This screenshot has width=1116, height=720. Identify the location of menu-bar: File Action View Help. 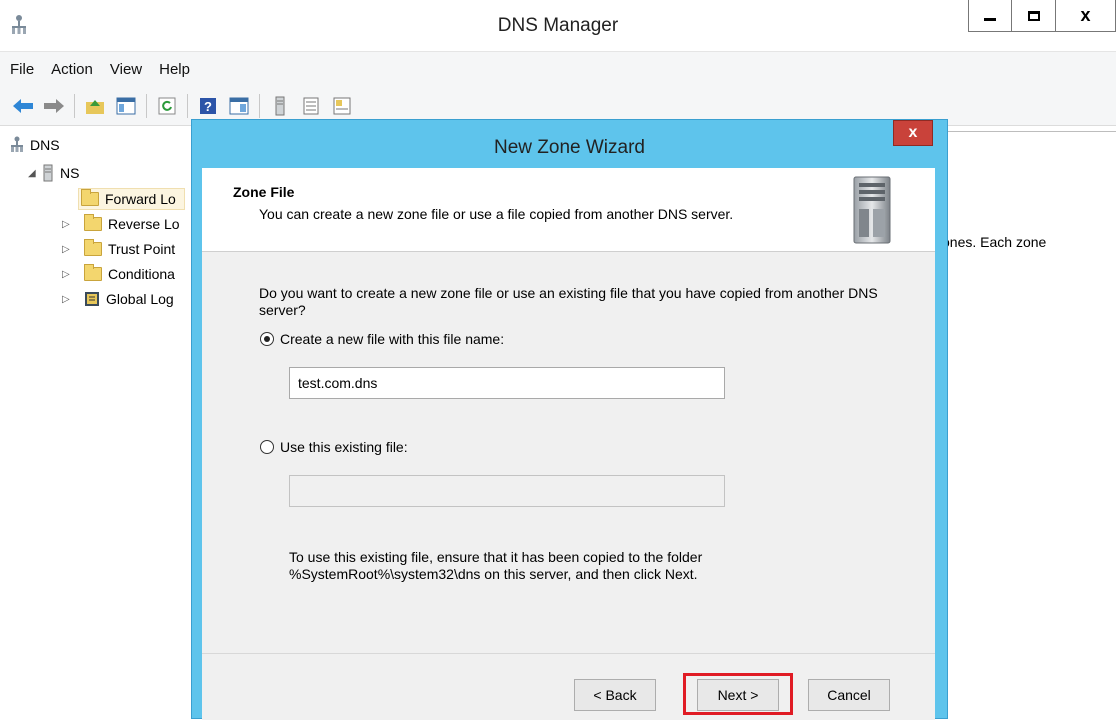
(558, 69).